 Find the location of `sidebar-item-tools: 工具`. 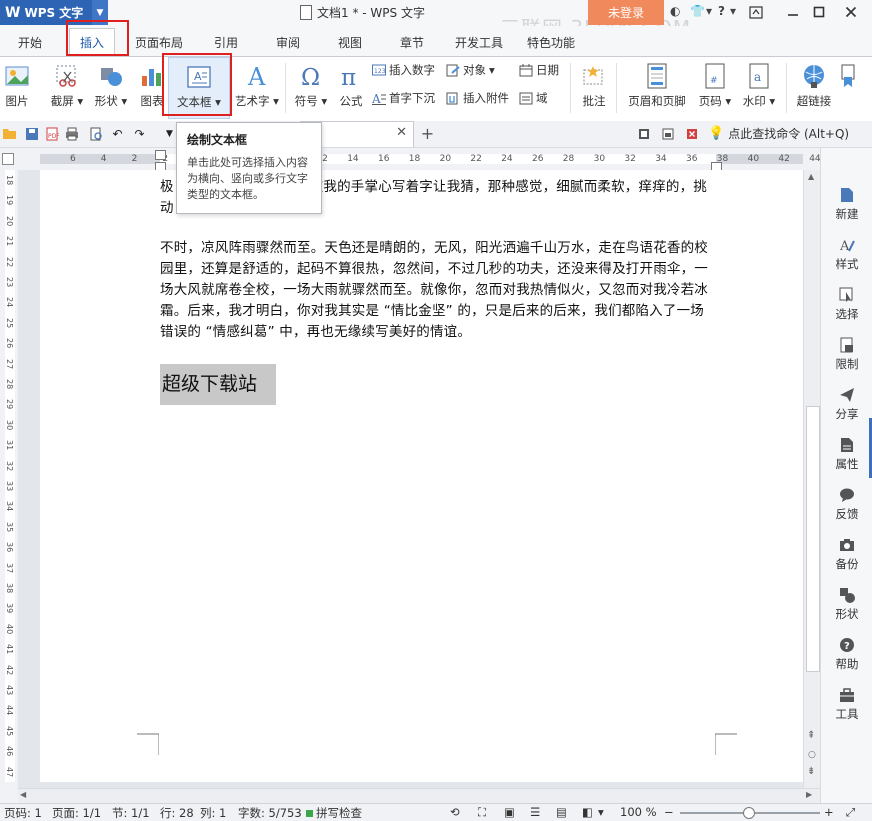

sidebar-item-tools: 工具 is located at coordinates (846, 704).